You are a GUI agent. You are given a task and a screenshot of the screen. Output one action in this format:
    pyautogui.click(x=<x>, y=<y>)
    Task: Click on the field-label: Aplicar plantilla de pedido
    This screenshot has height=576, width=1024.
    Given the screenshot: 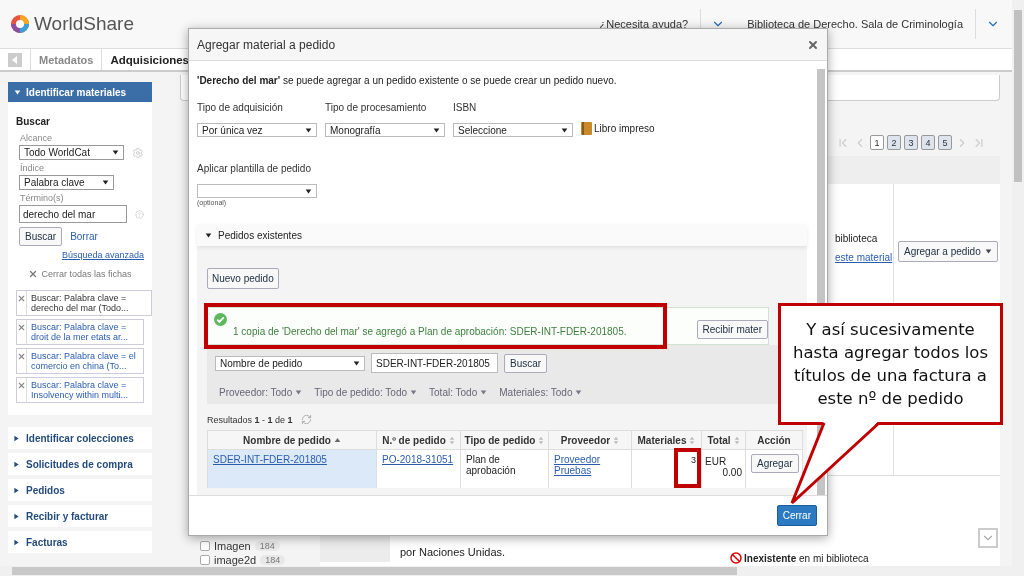 What is the action you would take?
    pyautogui.click(x=254, y=168)
    